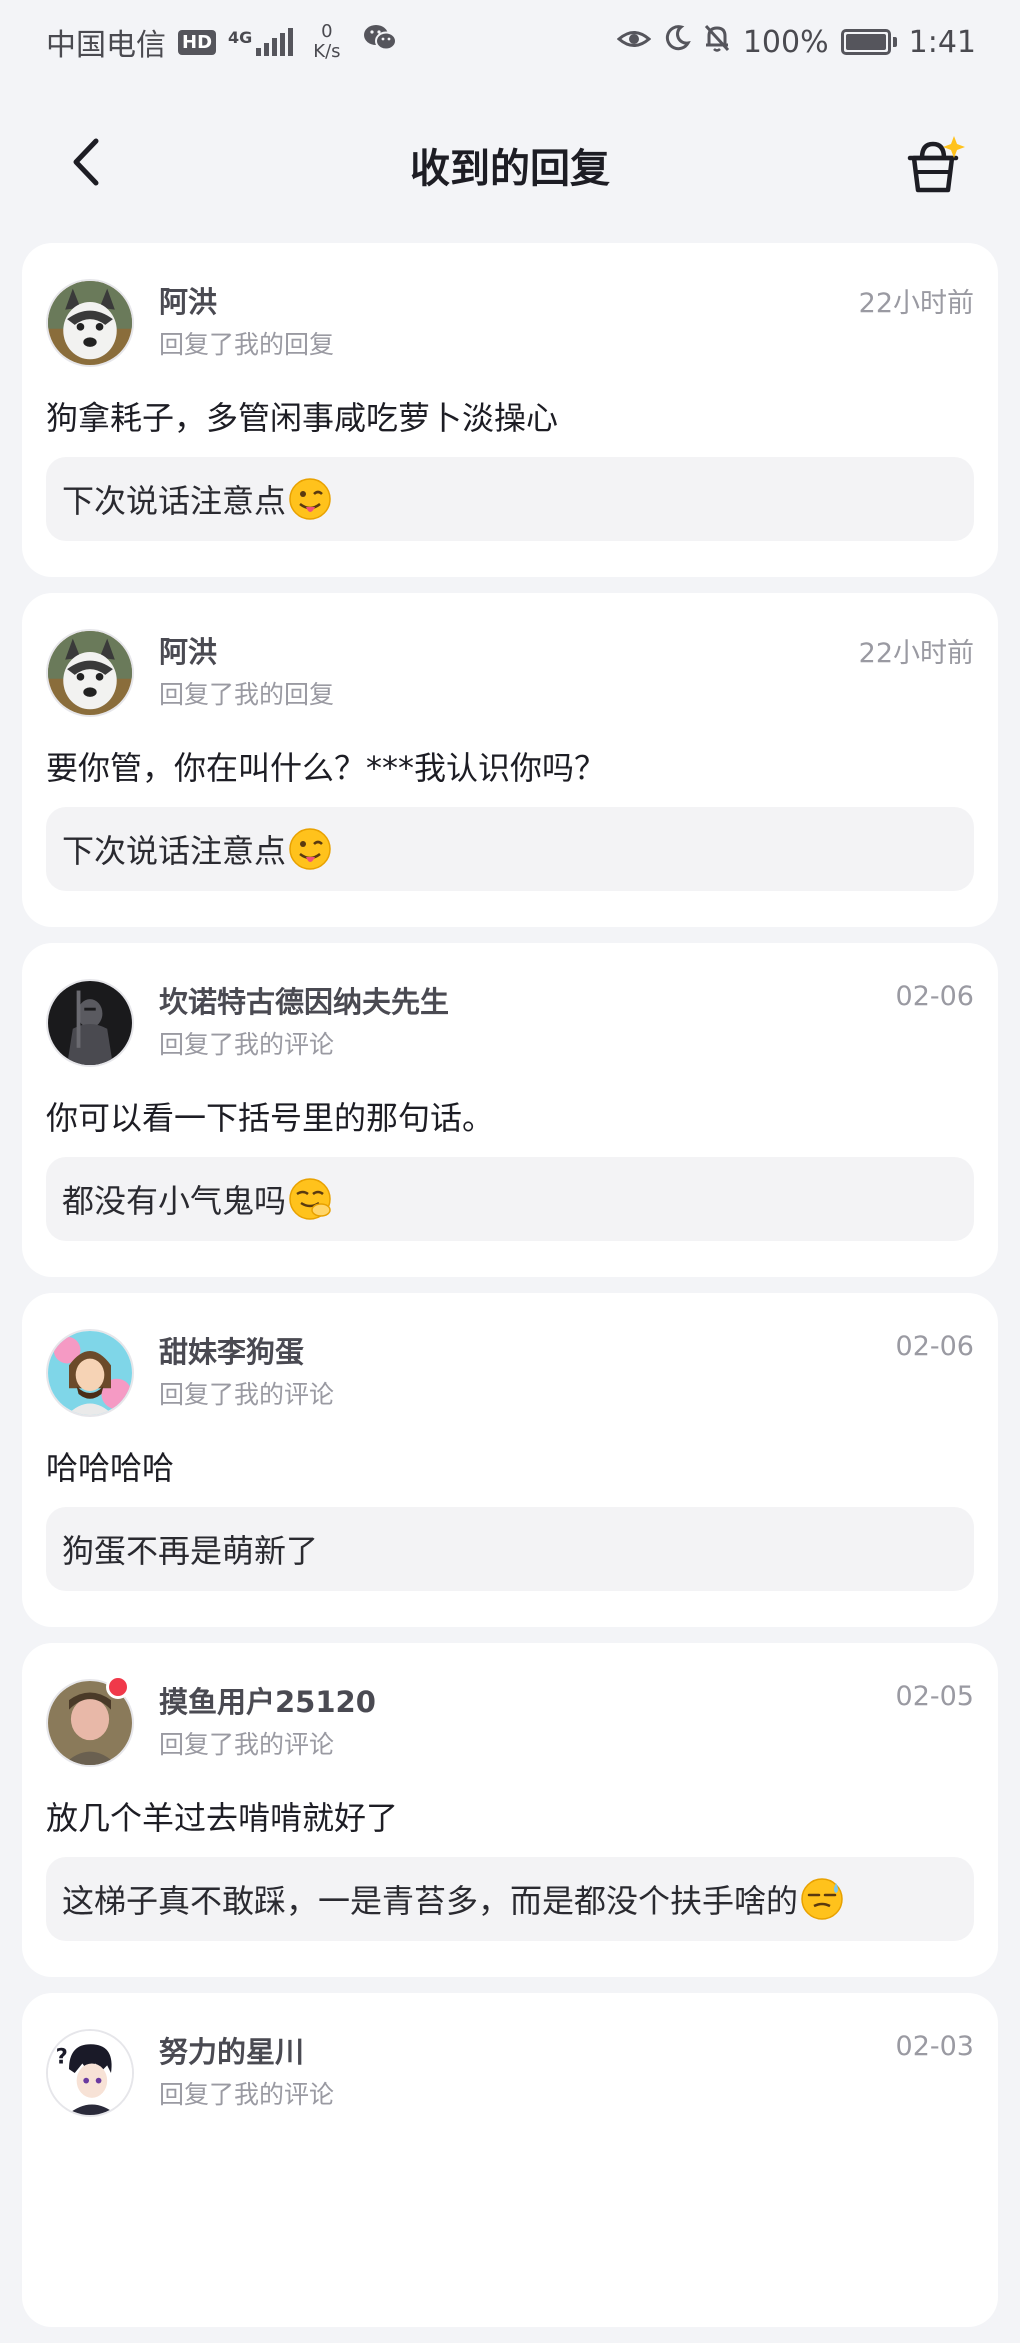  I want to click on quoted-comment: 这梯子真不敢踩，一是青苔多，而是都没个扶手啥的, so click(510, 1899).